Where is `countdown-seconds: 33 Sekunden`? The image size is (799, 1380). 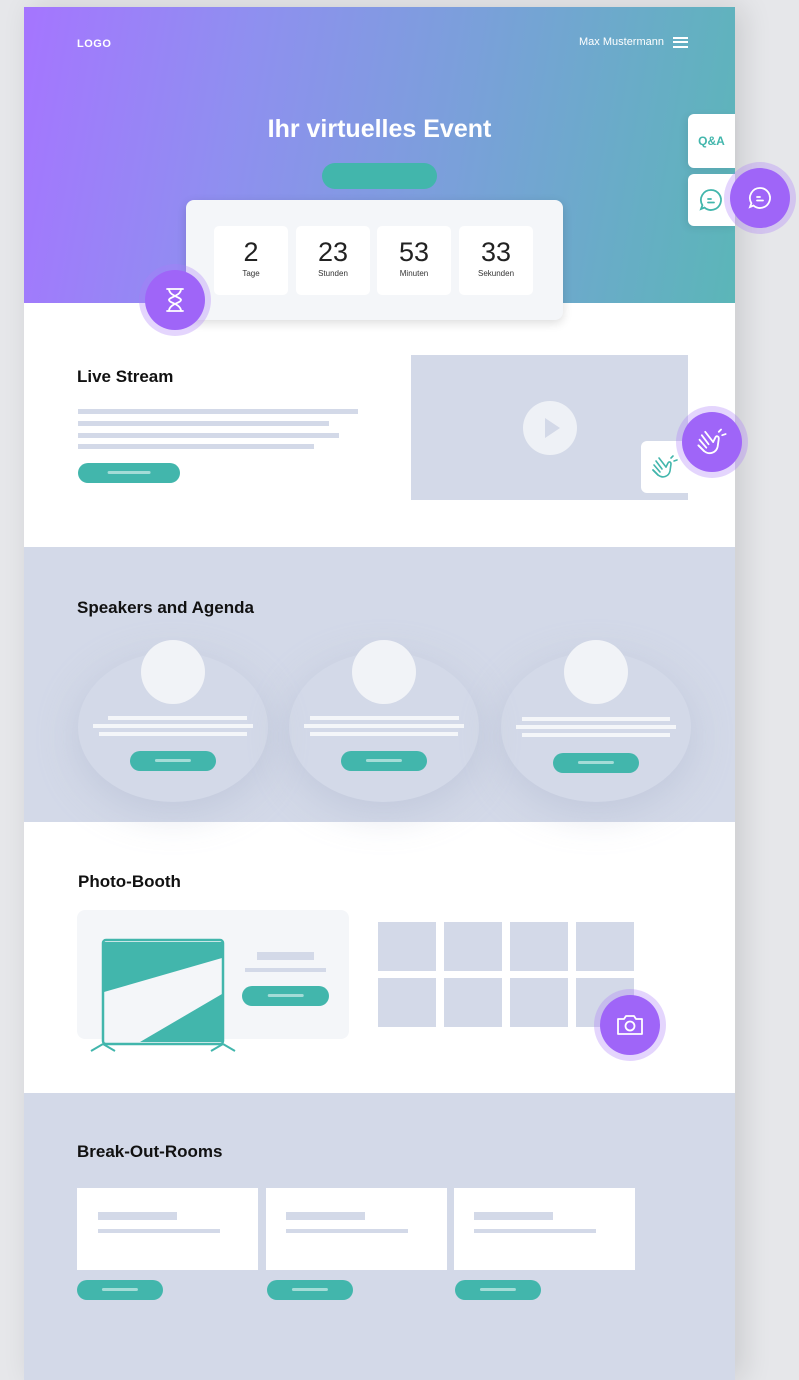
countdown-seconds: 33 Sekunden is located at coordinates (496, 260).